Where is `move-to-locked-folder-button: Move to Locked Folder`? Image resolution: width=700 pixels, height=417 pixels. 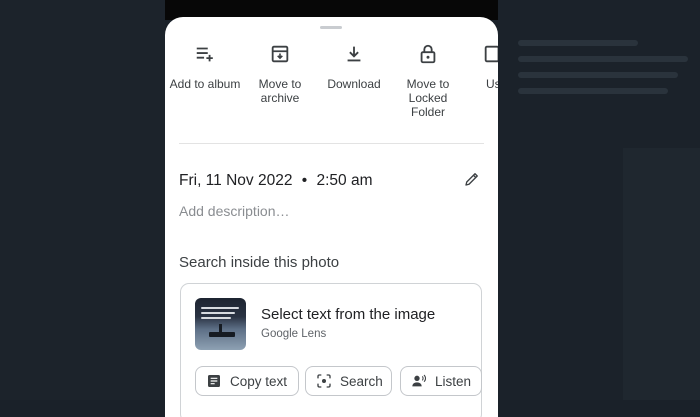 move-to-locked-folder-button: Move to Locked Folder is located at coordinates (428, 81).